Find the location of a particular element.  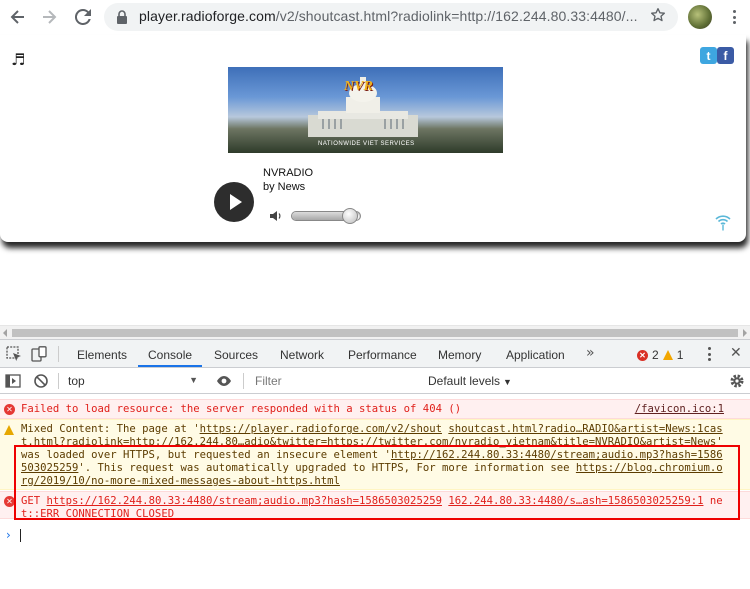

console-toolbar: top ▼ Default levels▼ is located at coordinates (375, 381).